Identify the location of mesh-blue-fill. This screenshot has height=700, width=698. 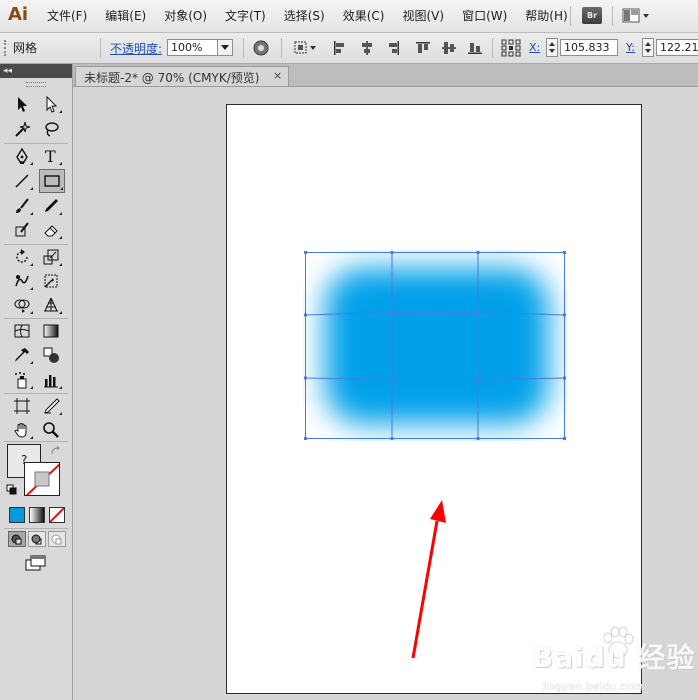
(437, 346).